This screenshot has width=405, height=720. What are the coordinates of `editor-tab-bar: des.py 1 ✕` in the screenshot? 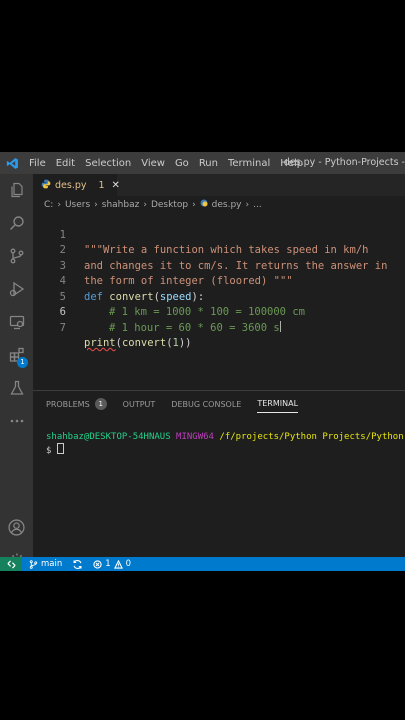 It's located at (219, 185).